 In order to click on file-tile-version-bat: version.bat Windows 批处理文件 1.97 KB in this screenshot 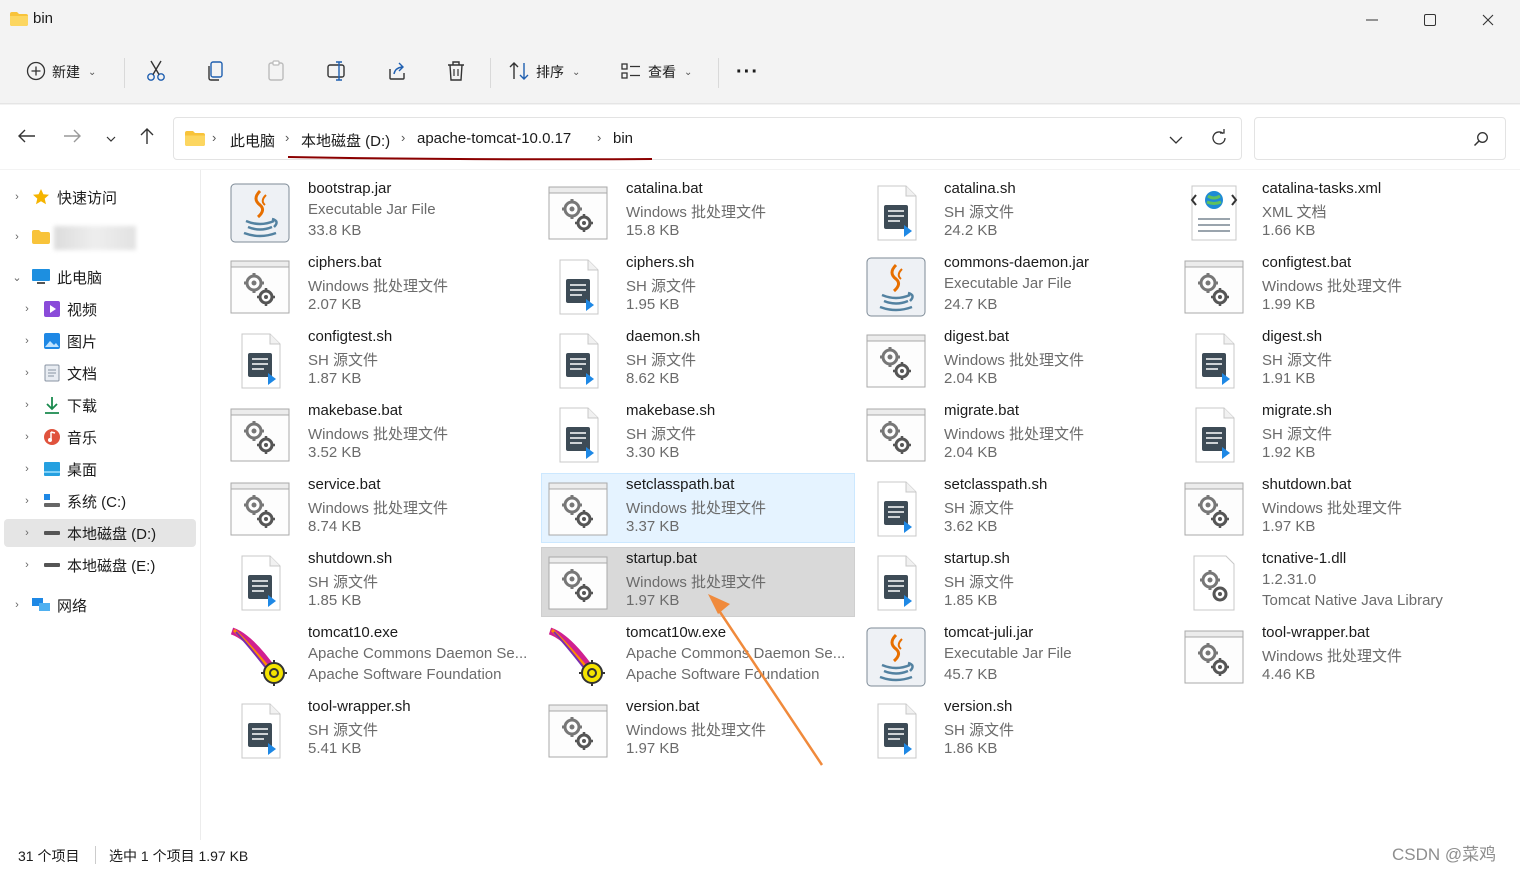, I will do `click(698, 730)`.